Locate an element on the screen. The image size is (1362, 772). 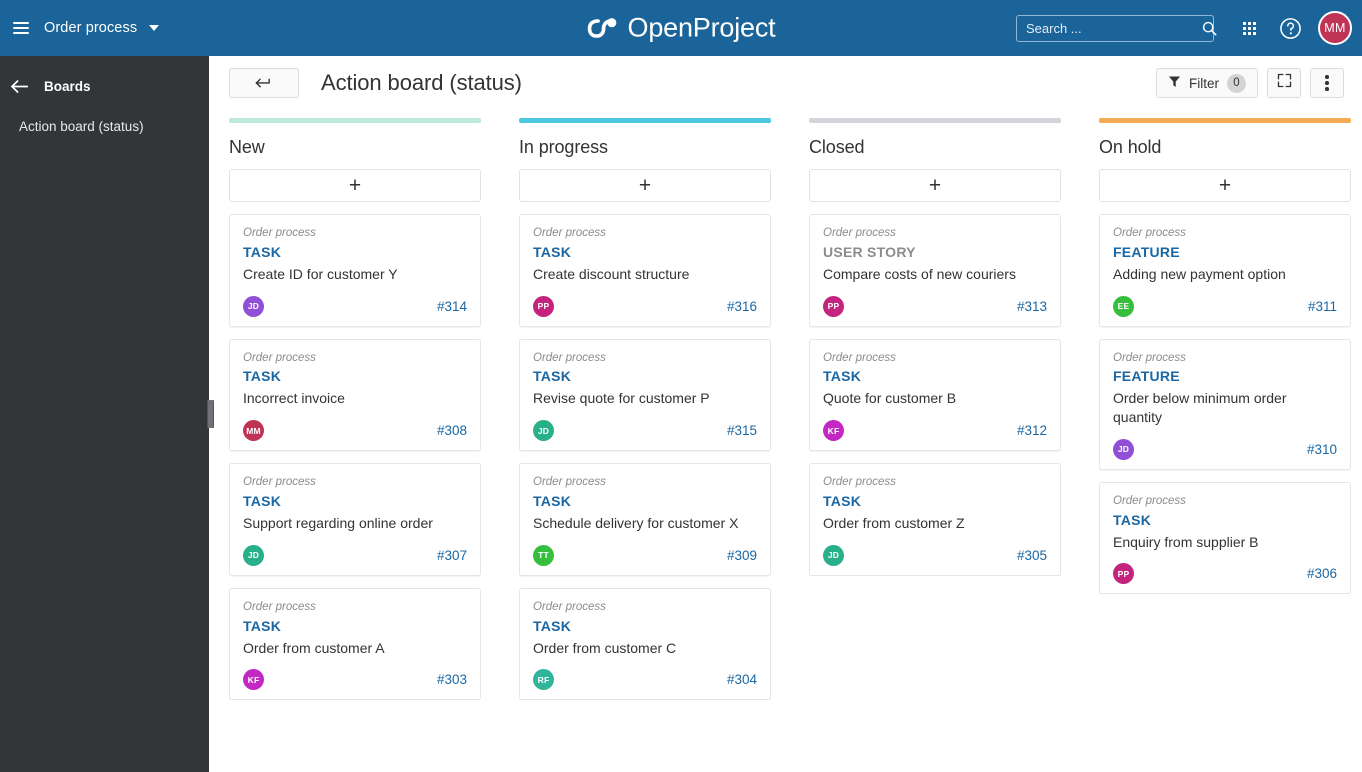
card-footer: EE #311 is located at coordinates (1225, 306).